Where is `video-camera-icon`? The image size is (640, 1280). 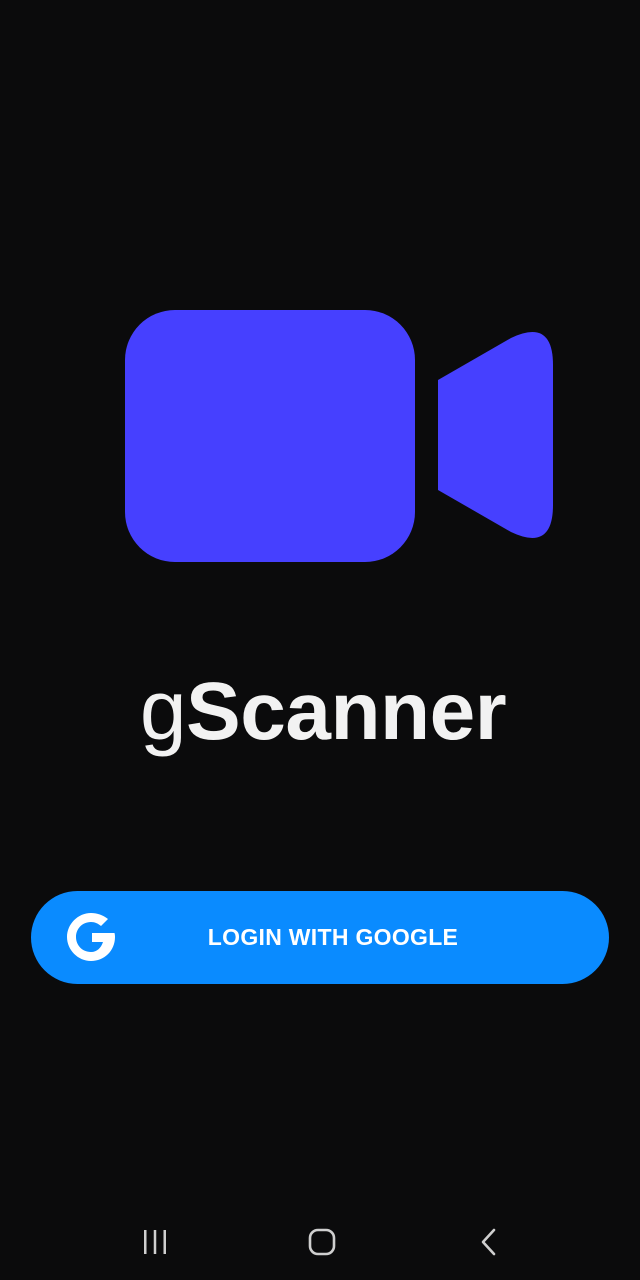 video-camera-icon is located at coordinates (339, 436).